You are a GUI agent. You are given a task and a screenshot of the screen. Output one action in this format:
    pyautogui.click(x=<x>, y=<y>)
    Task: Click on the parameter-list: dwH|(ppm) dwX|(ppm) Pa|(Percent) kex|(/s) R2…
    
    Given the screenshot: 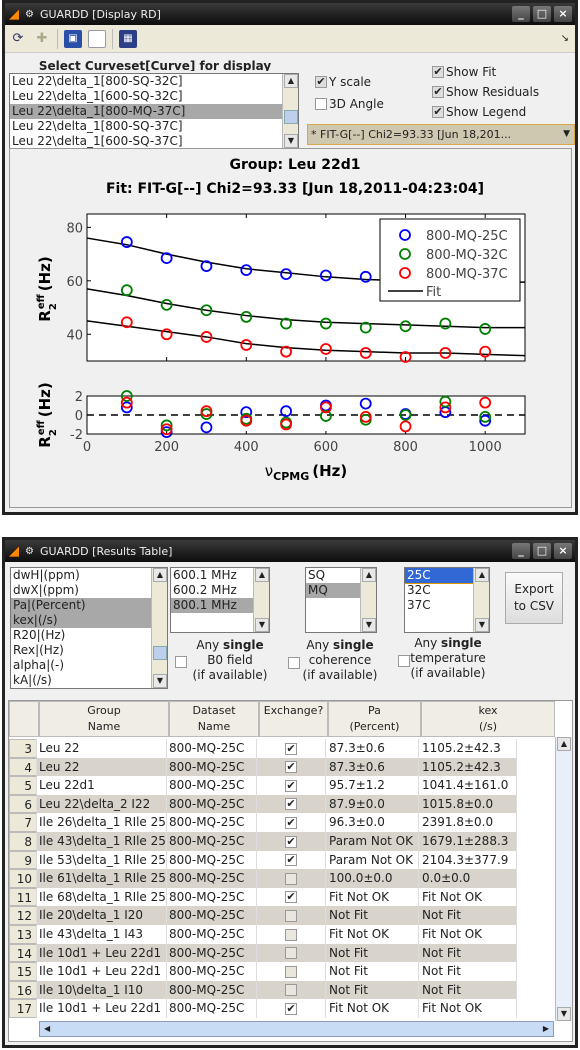 What is the action you would take?
    pyautogui.click(x=89, y=628)
    